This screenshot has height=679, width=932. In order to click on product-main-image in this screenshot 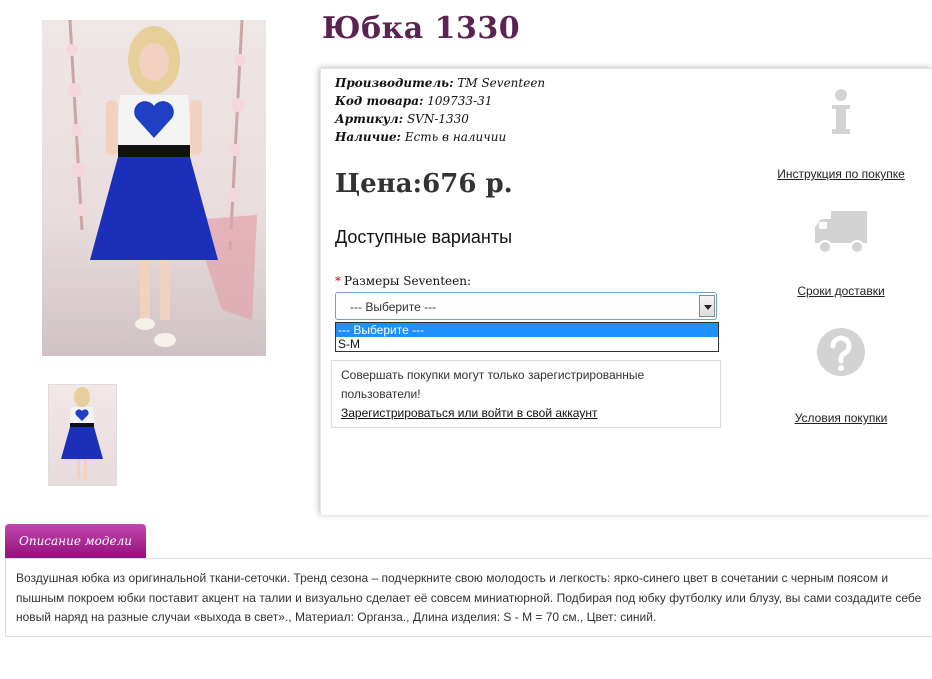, I will do `click(154, 188)`.